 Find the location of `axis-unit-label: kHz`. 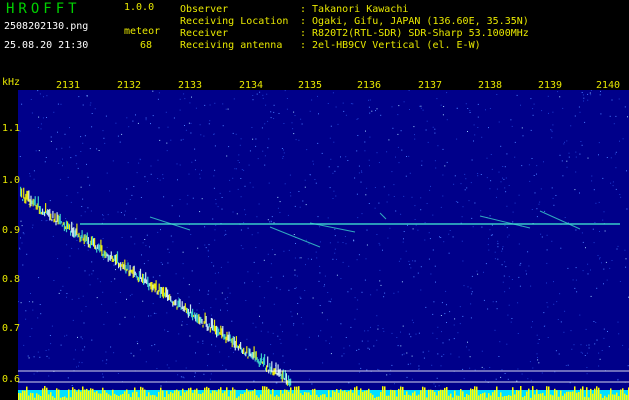

axis-unit-label: kHz is located at coordinates (11, 82).